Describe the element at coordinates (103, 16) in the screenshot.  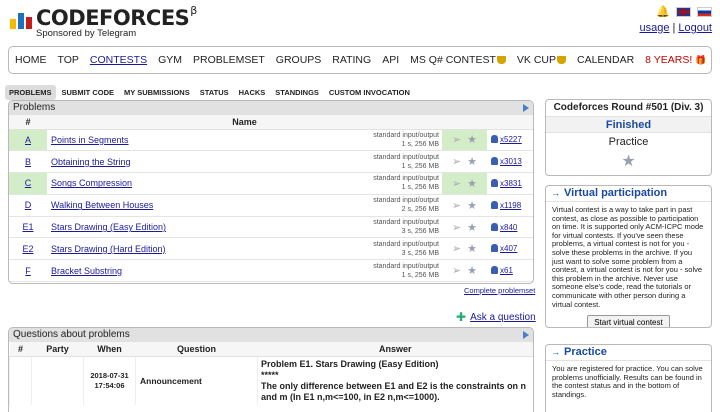
I see `codeforces-logo: CODEFORCES β` at that location.